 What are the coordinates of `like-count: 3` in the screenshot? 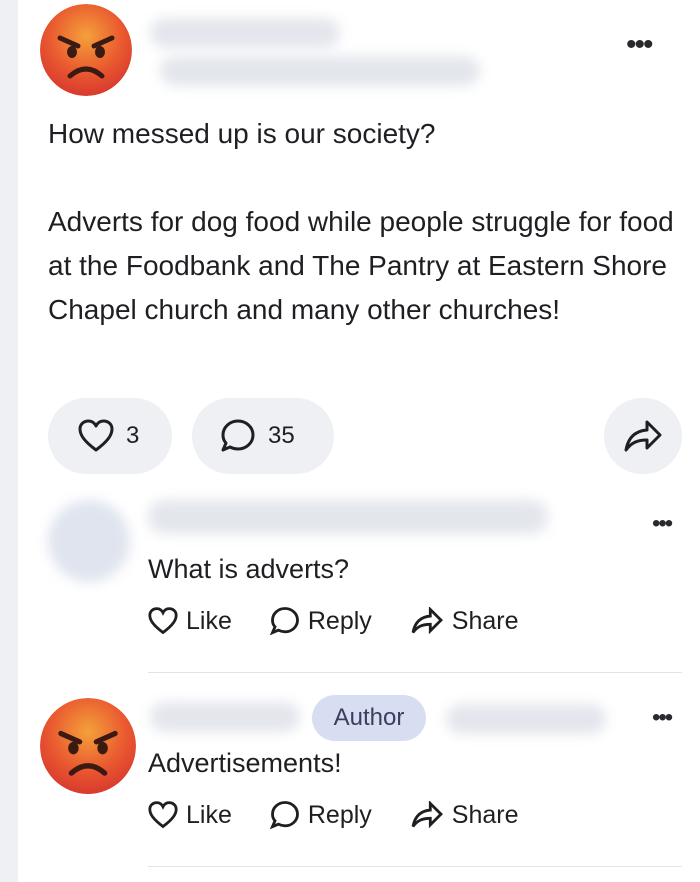 It's located at (133, 435).